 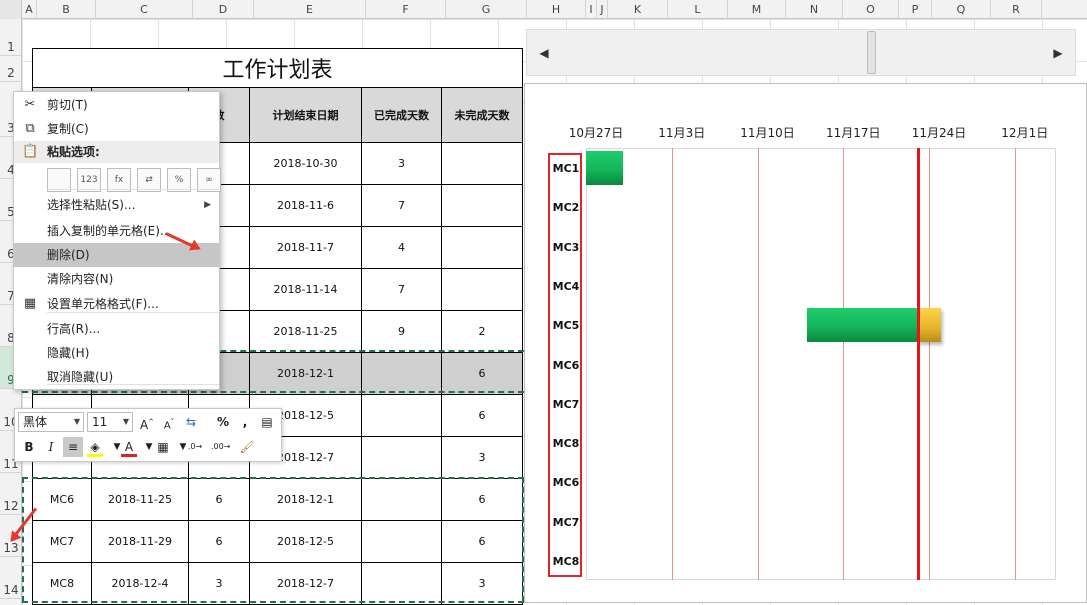 I want to click on italic-button: I, so click(x=51, y=447).